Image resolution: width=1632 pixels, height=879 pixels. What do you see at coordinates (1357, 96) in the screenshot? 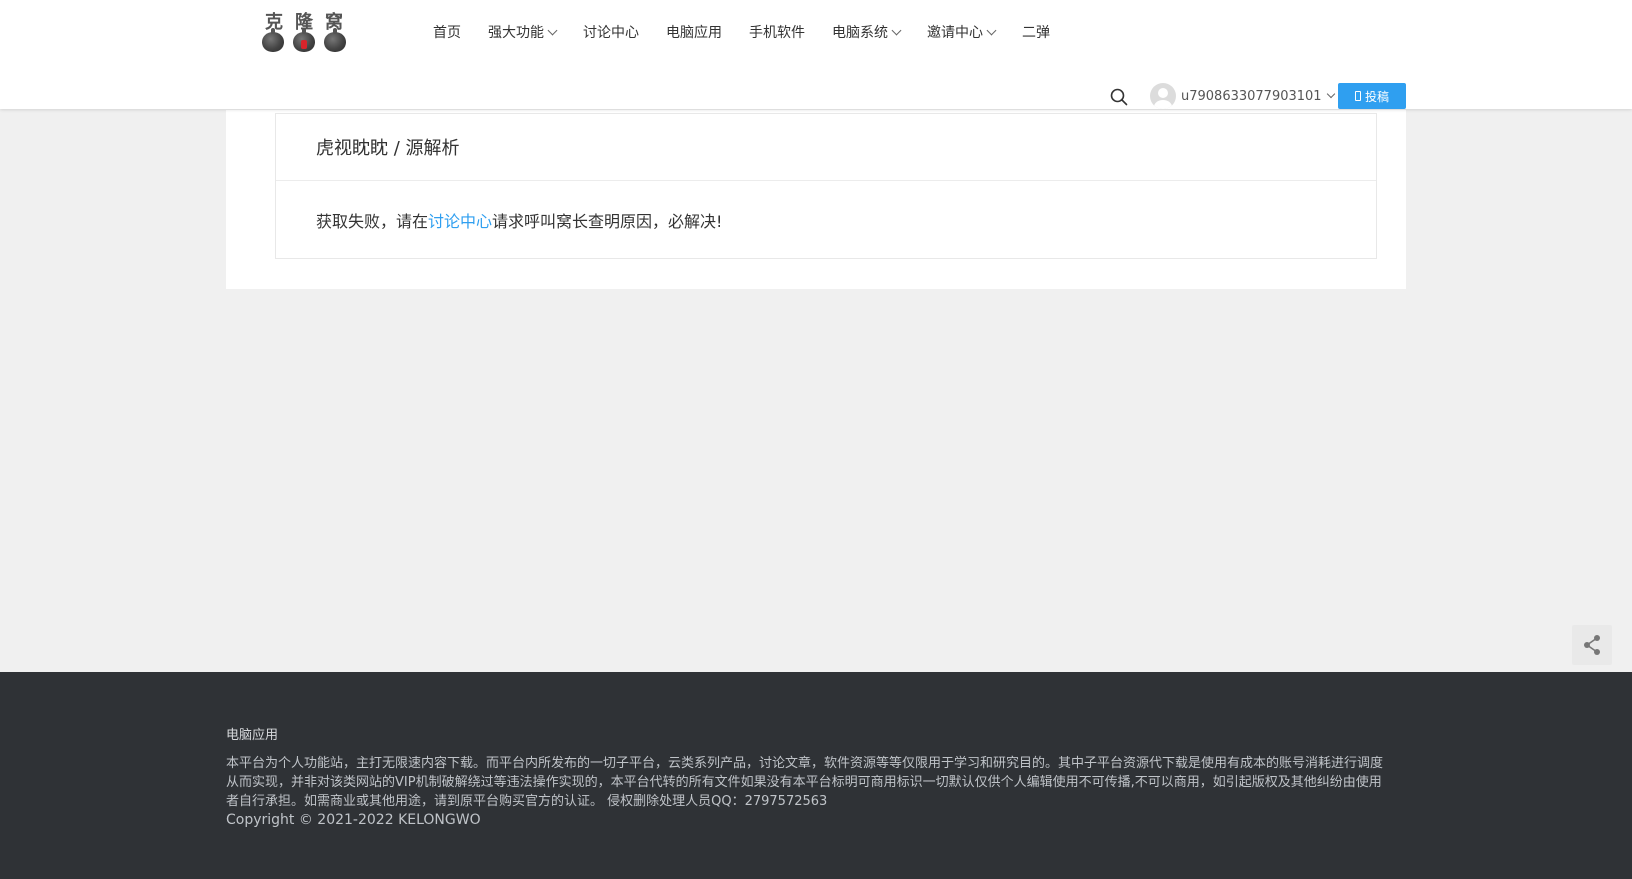
I see `pen-icon` at bounding box center [1357, 96].